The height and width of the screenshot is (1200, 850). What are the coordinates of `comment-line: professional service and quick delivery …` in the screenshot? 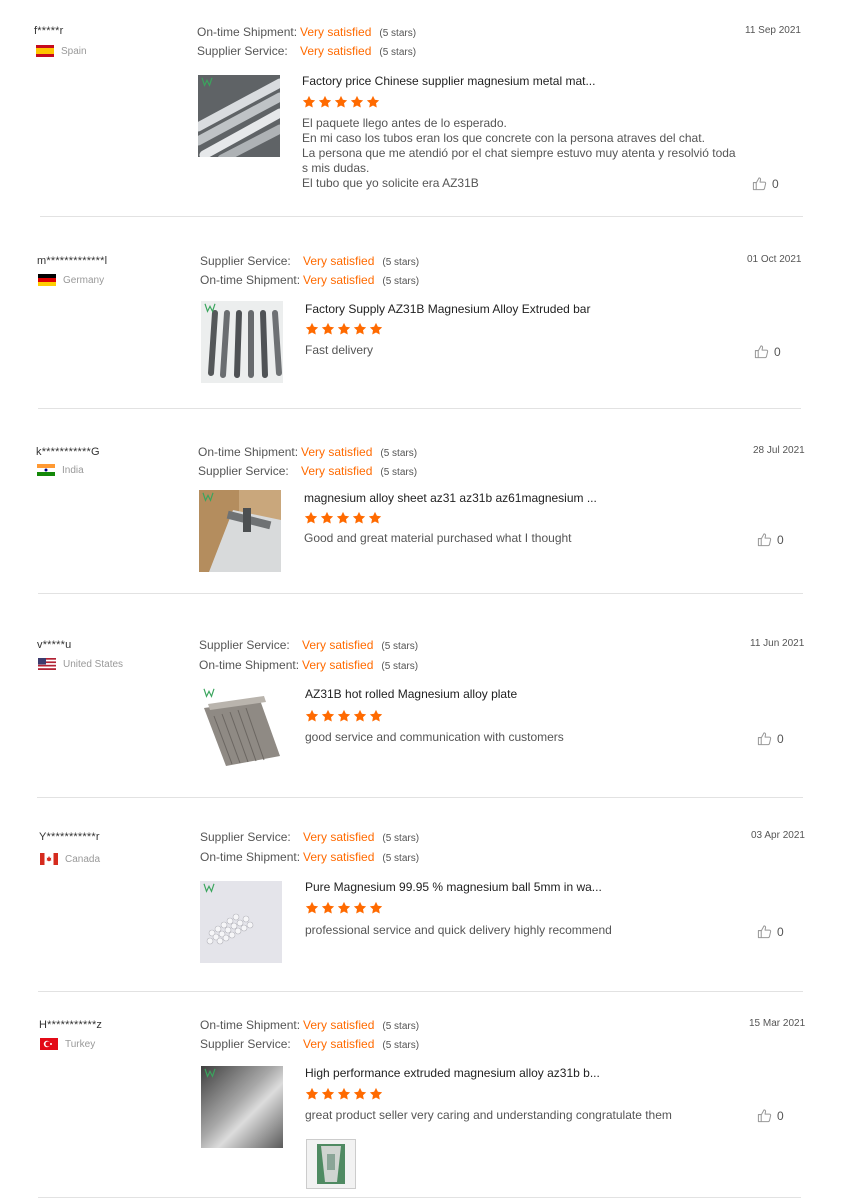 It's located at (458, 930).